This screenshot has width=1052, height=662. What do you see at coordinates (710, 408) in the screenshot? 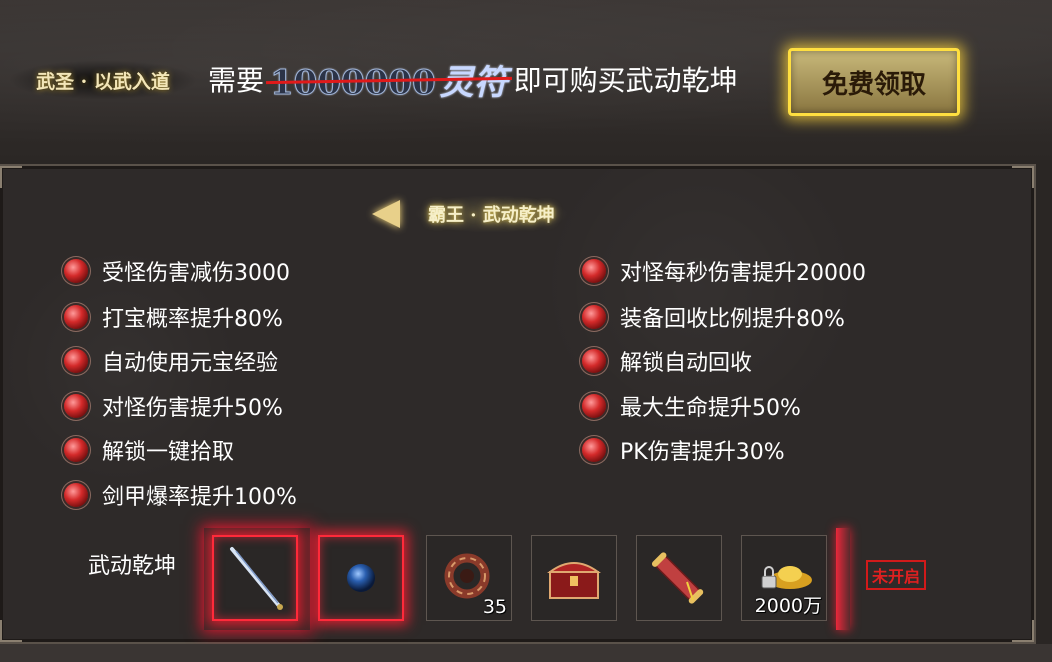
I see `perk-text: 最大生命提升50%` at bounding box center [710, 408].